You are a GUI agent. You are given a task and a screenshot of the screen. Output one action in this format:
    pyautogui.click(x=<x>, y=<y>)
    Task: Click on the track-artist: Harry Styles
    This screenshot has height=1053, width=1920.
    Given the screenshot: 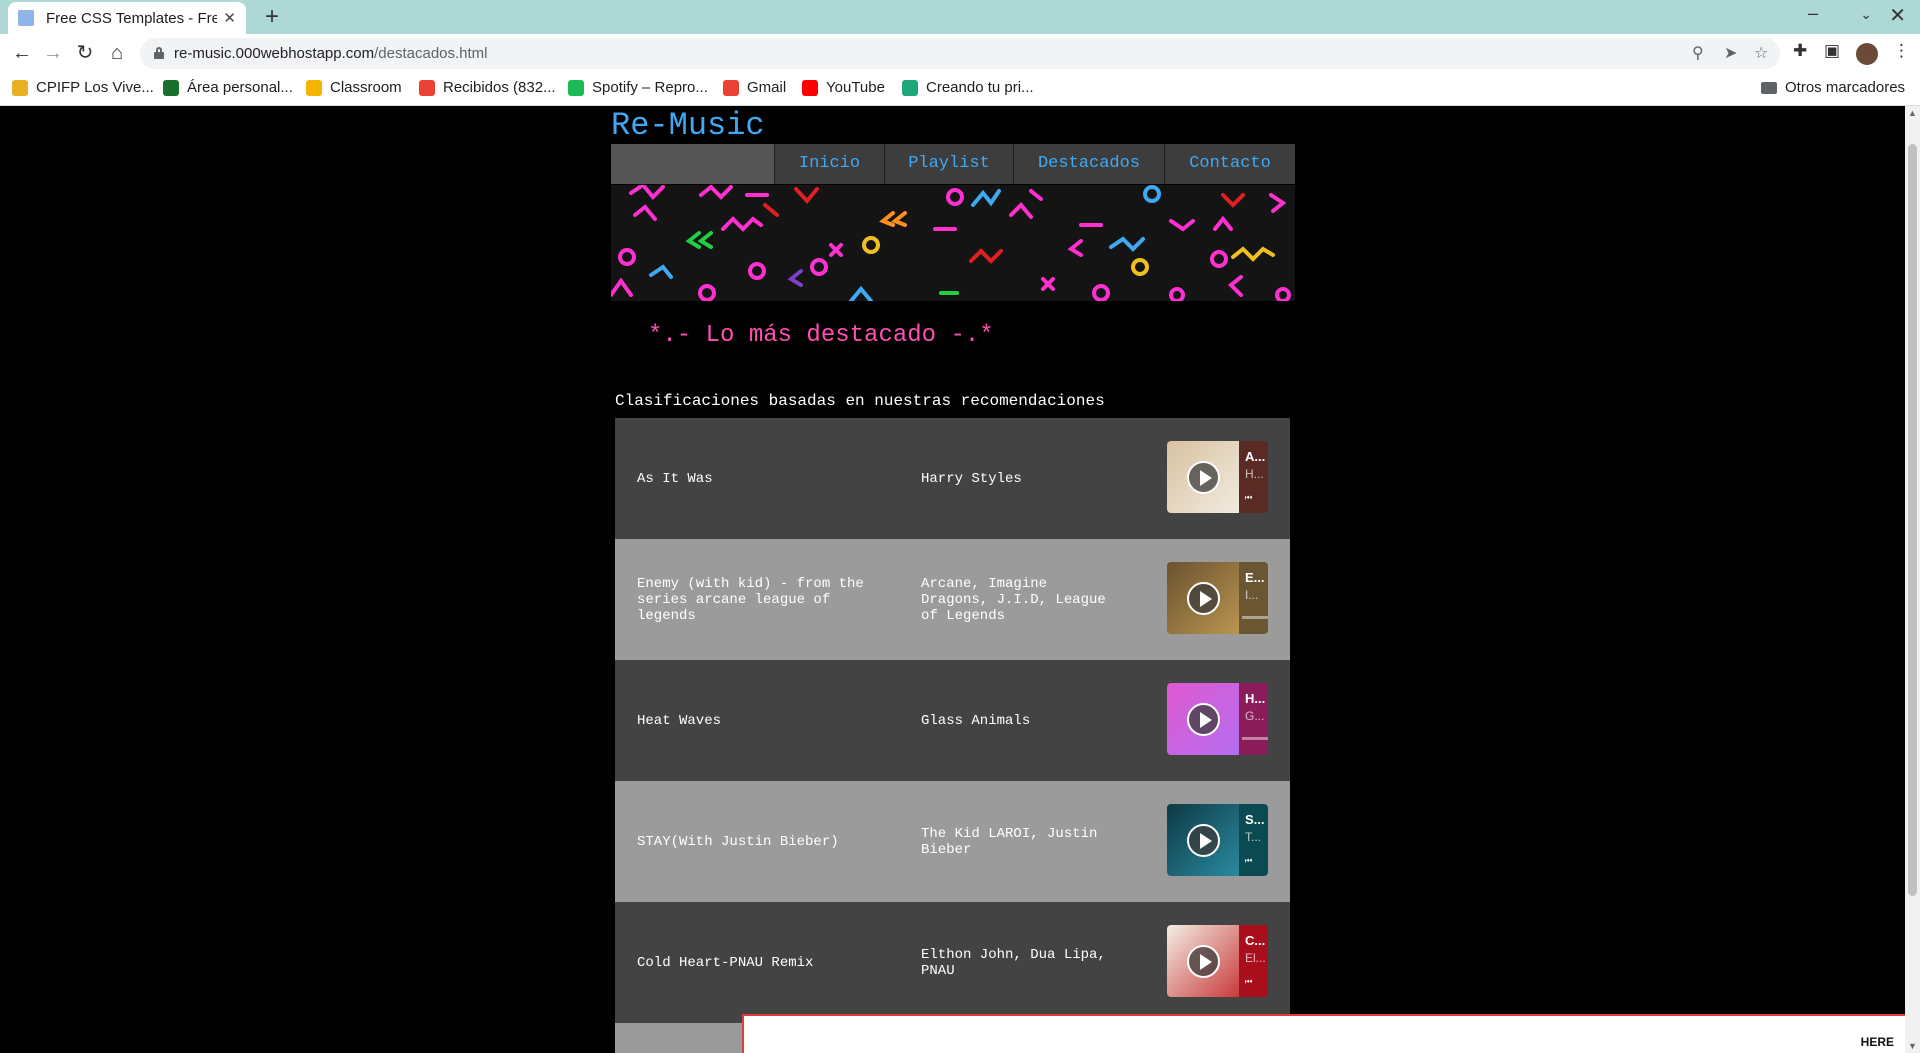 What is the action you would take?
    pyautogui.click(x=971, y=478)
    